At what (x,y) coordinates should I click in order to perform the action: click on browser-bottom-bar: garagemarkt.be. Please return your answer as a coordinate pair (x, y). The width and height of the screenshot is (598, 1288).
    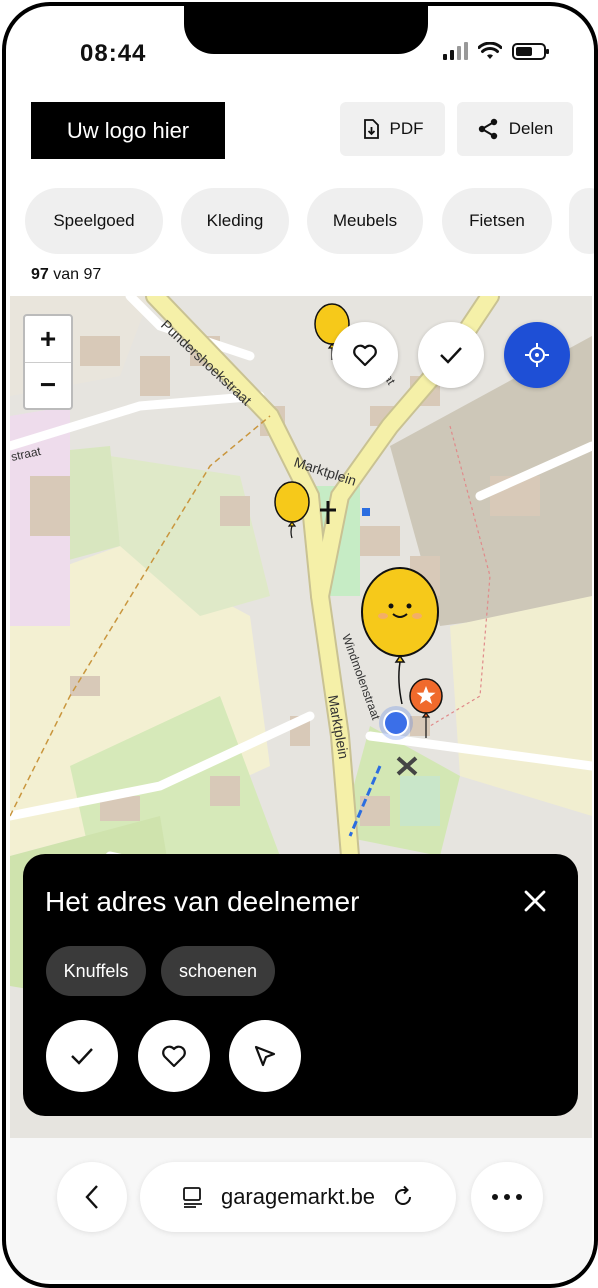
    Looking at the image, I should click on (301, 1209).